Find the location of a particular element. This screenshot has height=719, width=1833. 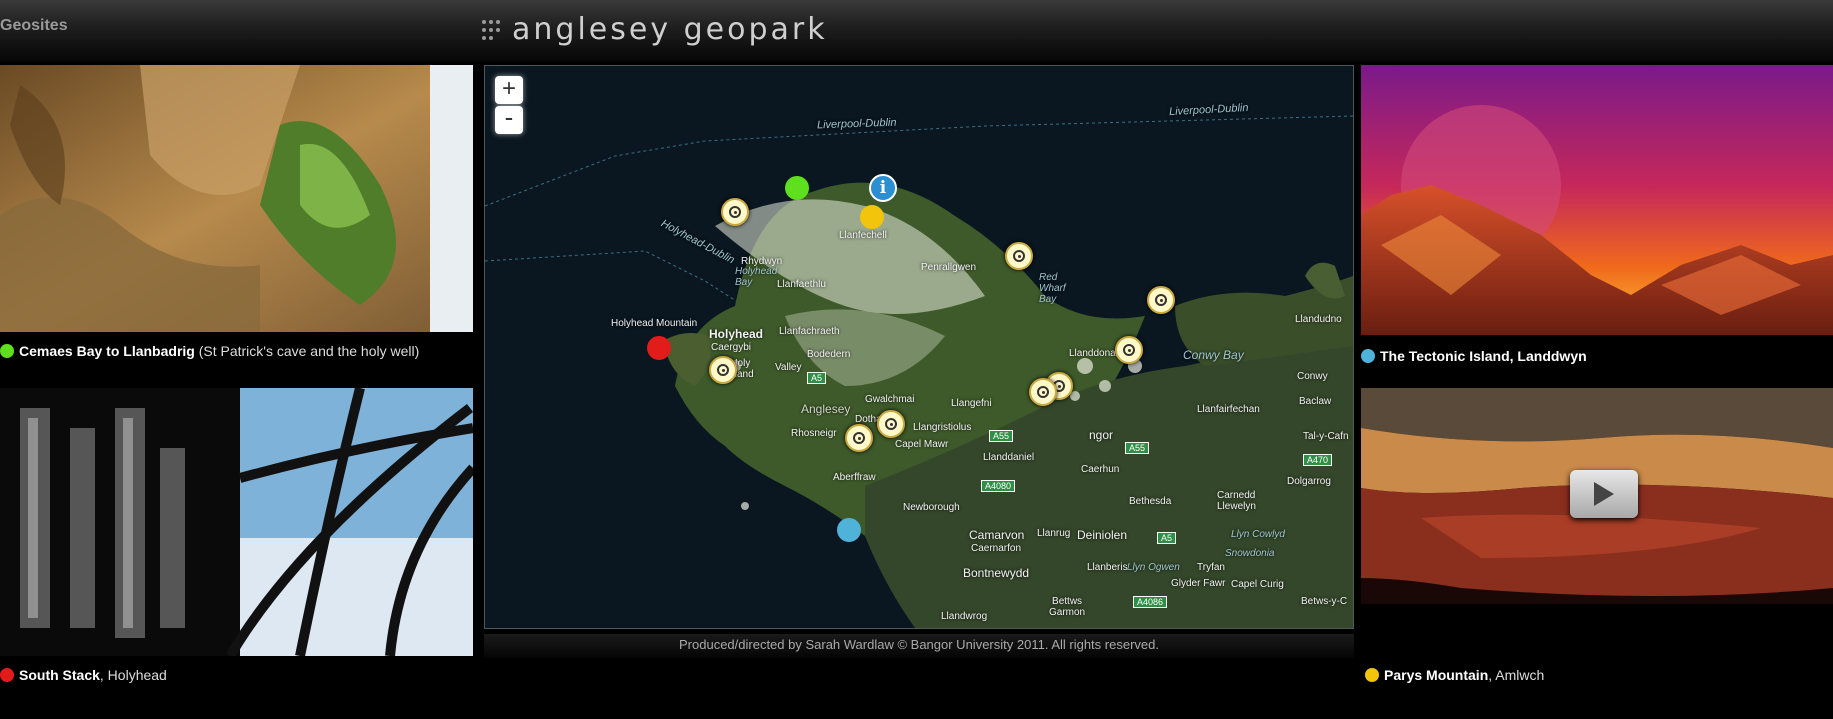

map-label: Holyhead Bay is located at coordinates (756, 277).